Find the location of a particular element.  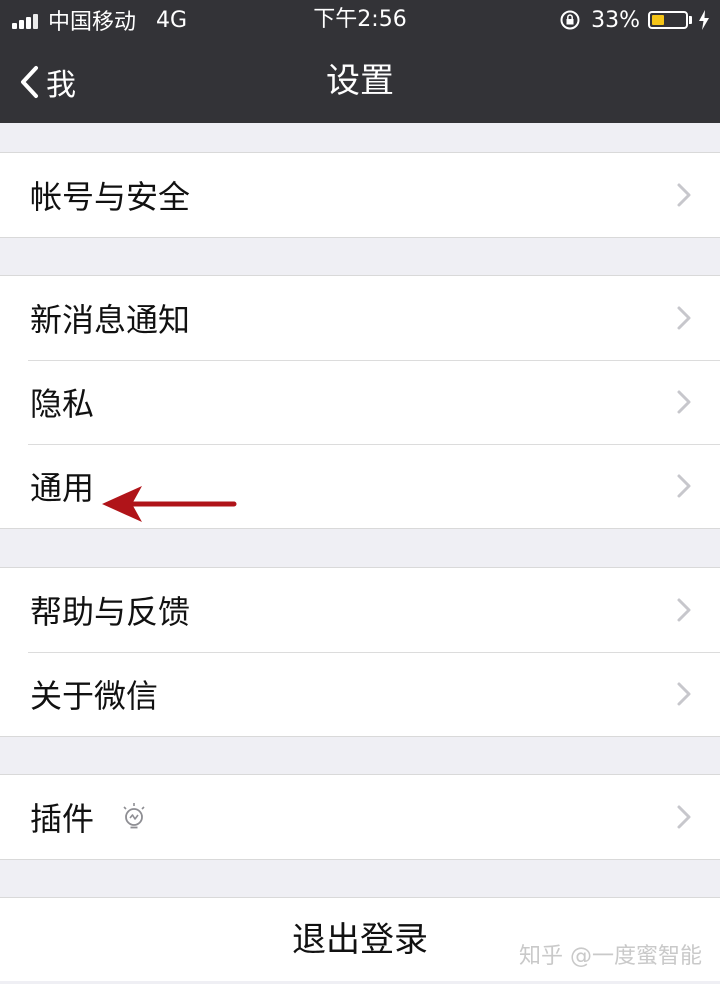

battery-tip is located at coordinates (690, 20).